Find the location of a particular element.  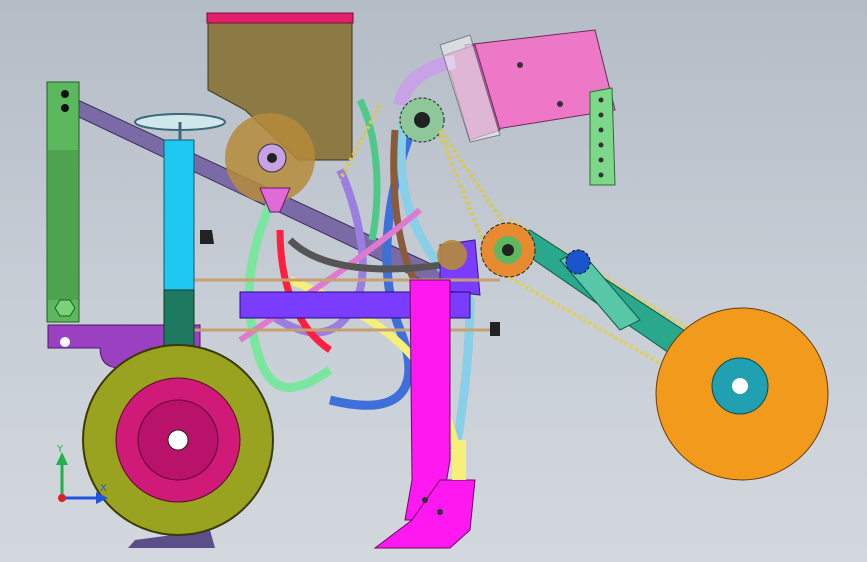

hub-bolt is located at coordinates (272, 158).